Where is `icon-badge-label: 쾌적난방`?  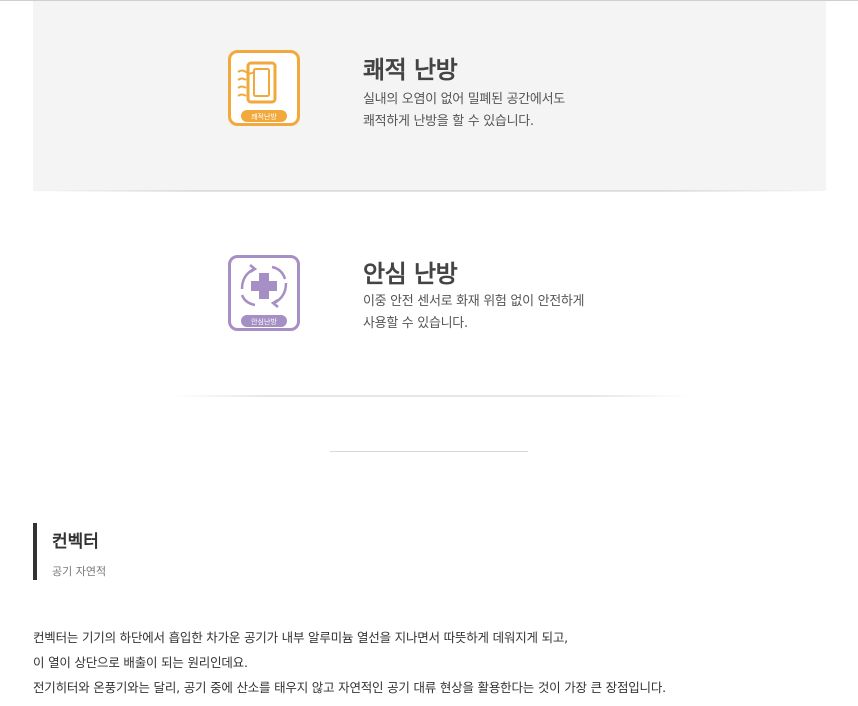
icon-badge-label: 쾌적난방 is located at coordinates (264, 116).